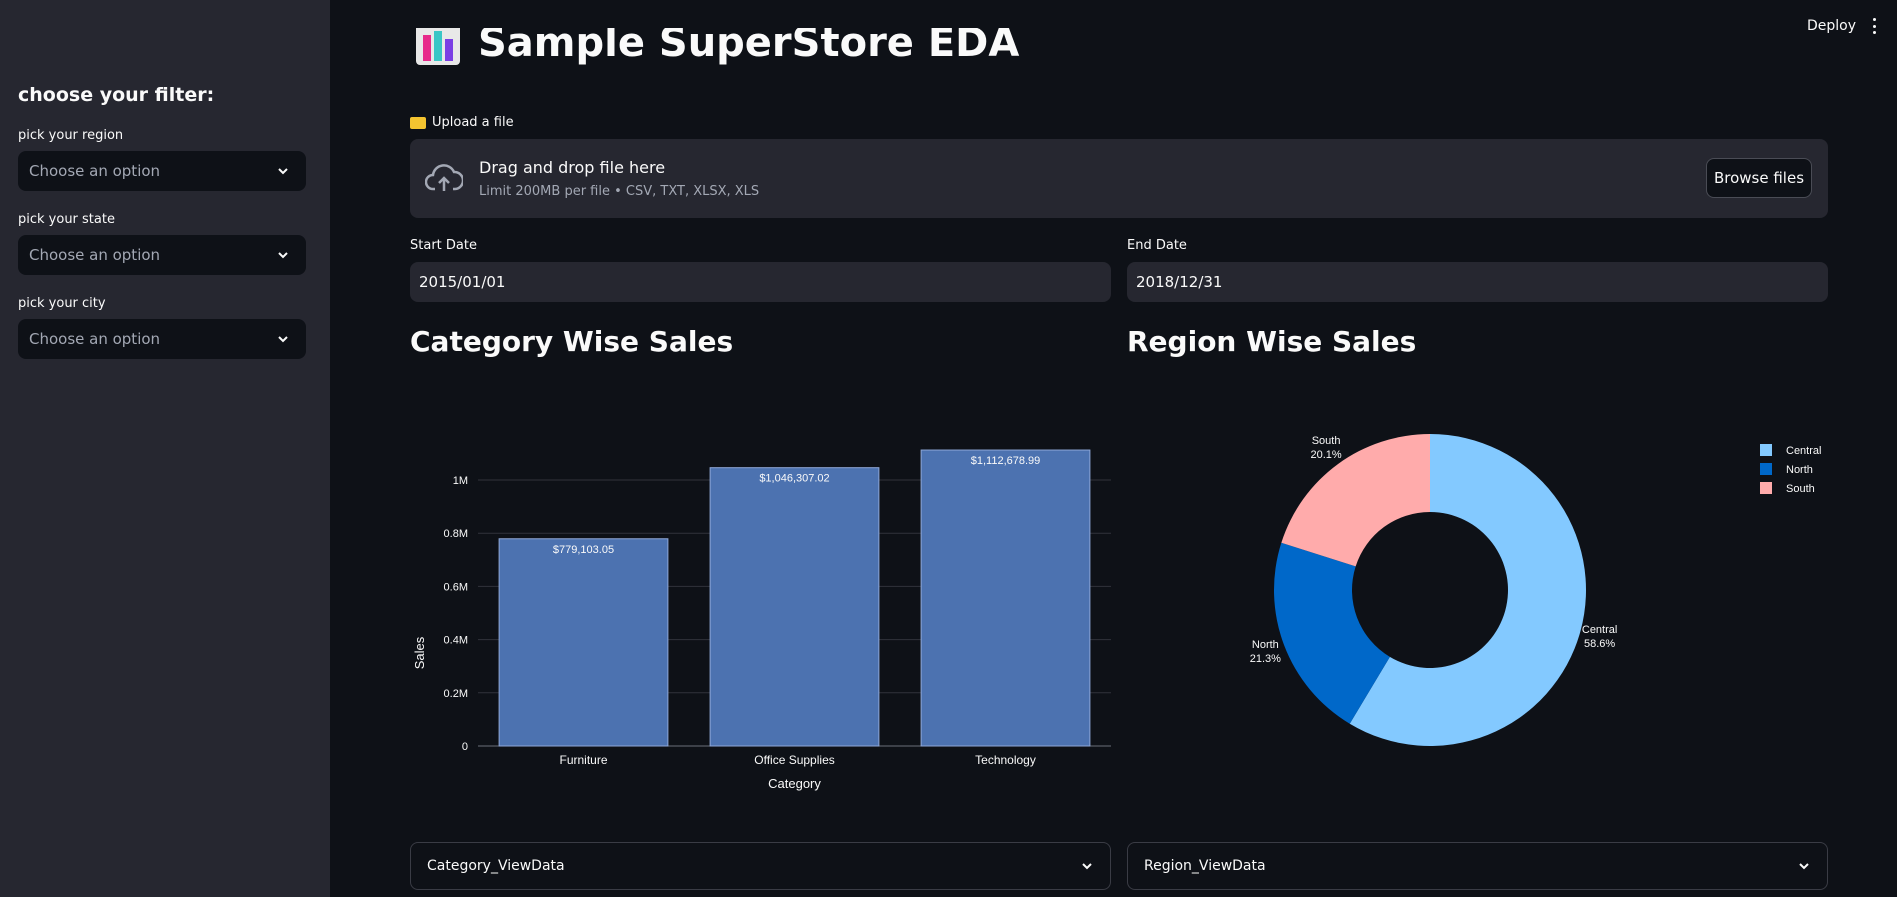  What do you see at coordinates (572, 341) in the screenshot?
I see `category-sales-heading: Category Wise Sales` at bounding box center [572, 341].